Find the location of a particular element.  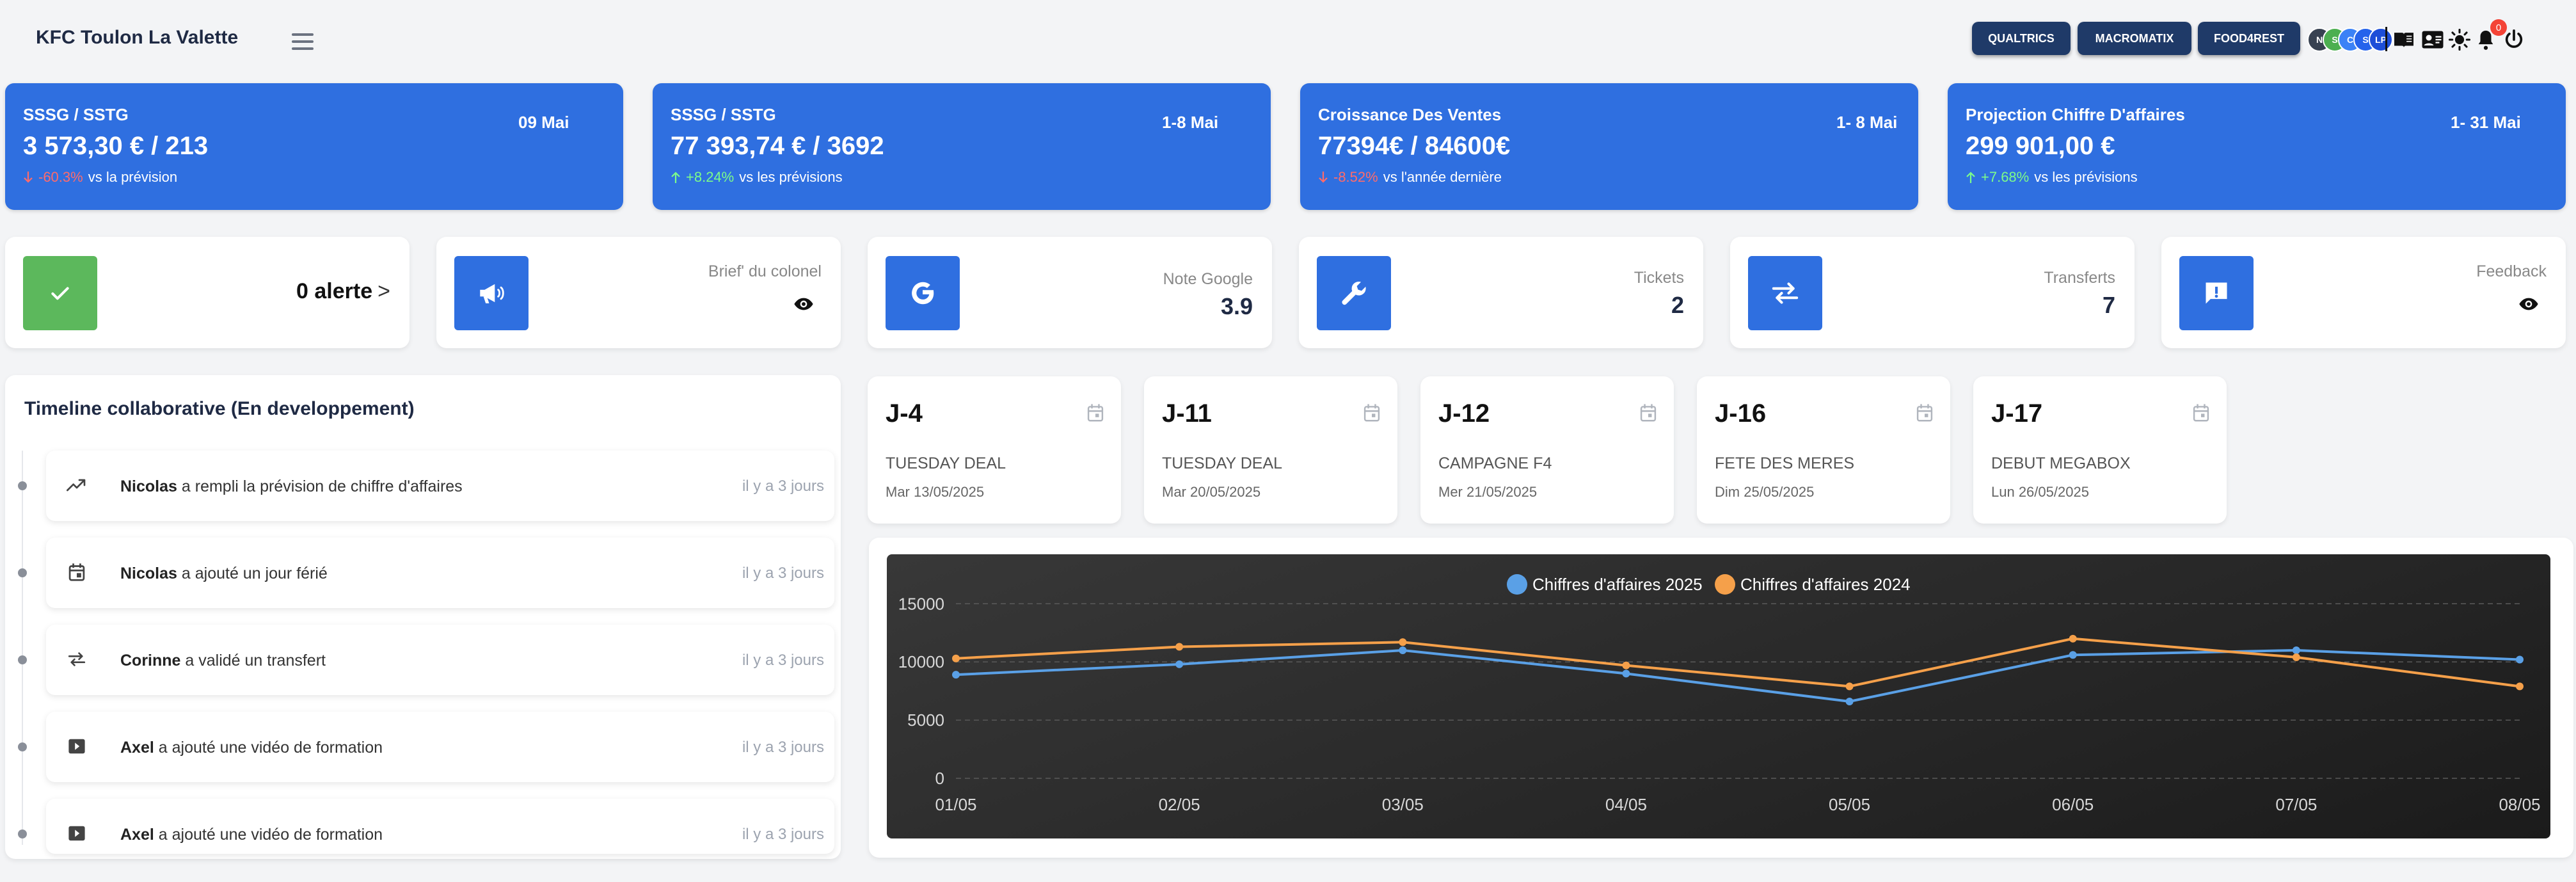

event-card: J-16 FETE DES MERES Dim 25/05/2025 is located at coordinates (1824, 450).